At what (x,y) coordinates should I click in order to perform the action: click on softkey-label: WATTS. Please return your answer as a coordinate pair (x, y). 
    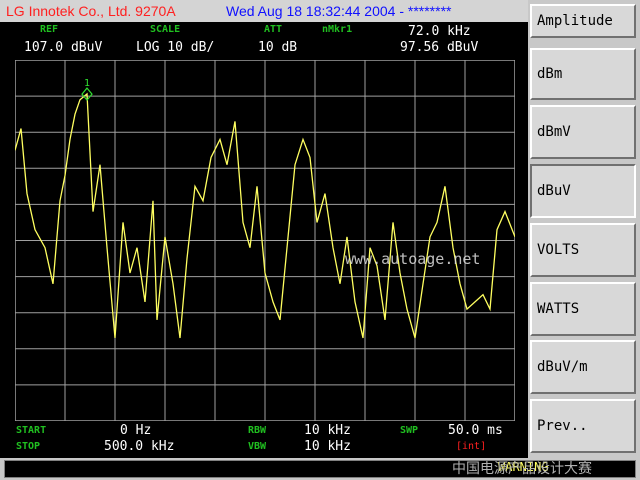
    Looking at the image, I should click on (558, 309).